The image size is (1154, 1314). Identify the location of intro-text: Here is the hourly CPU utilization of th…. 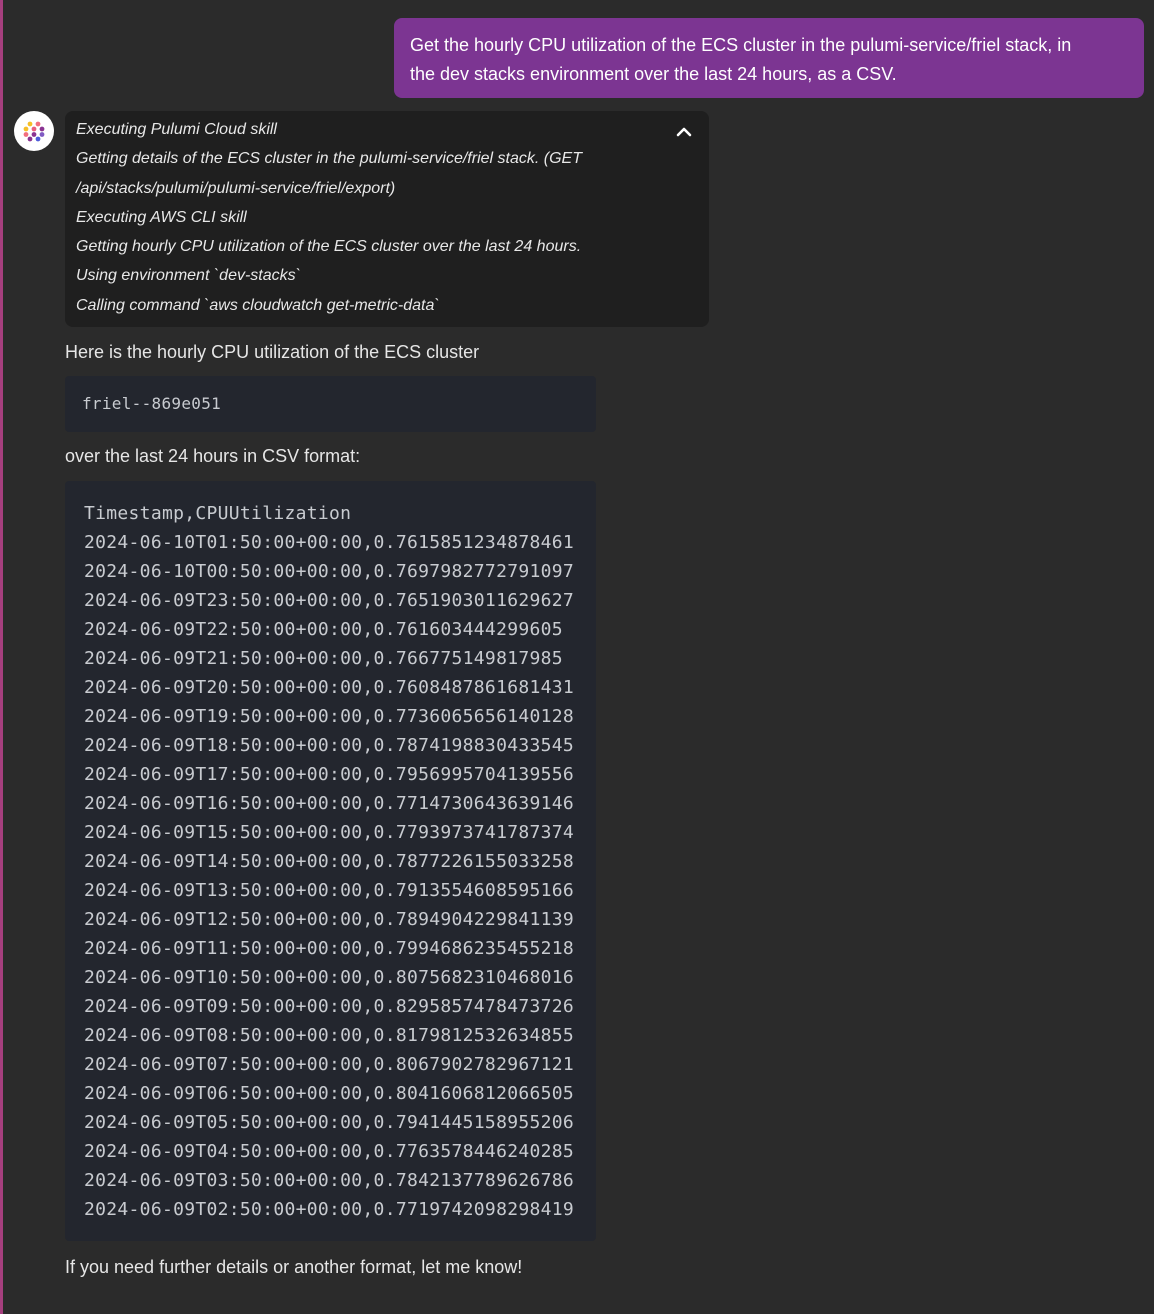
(272, 352).